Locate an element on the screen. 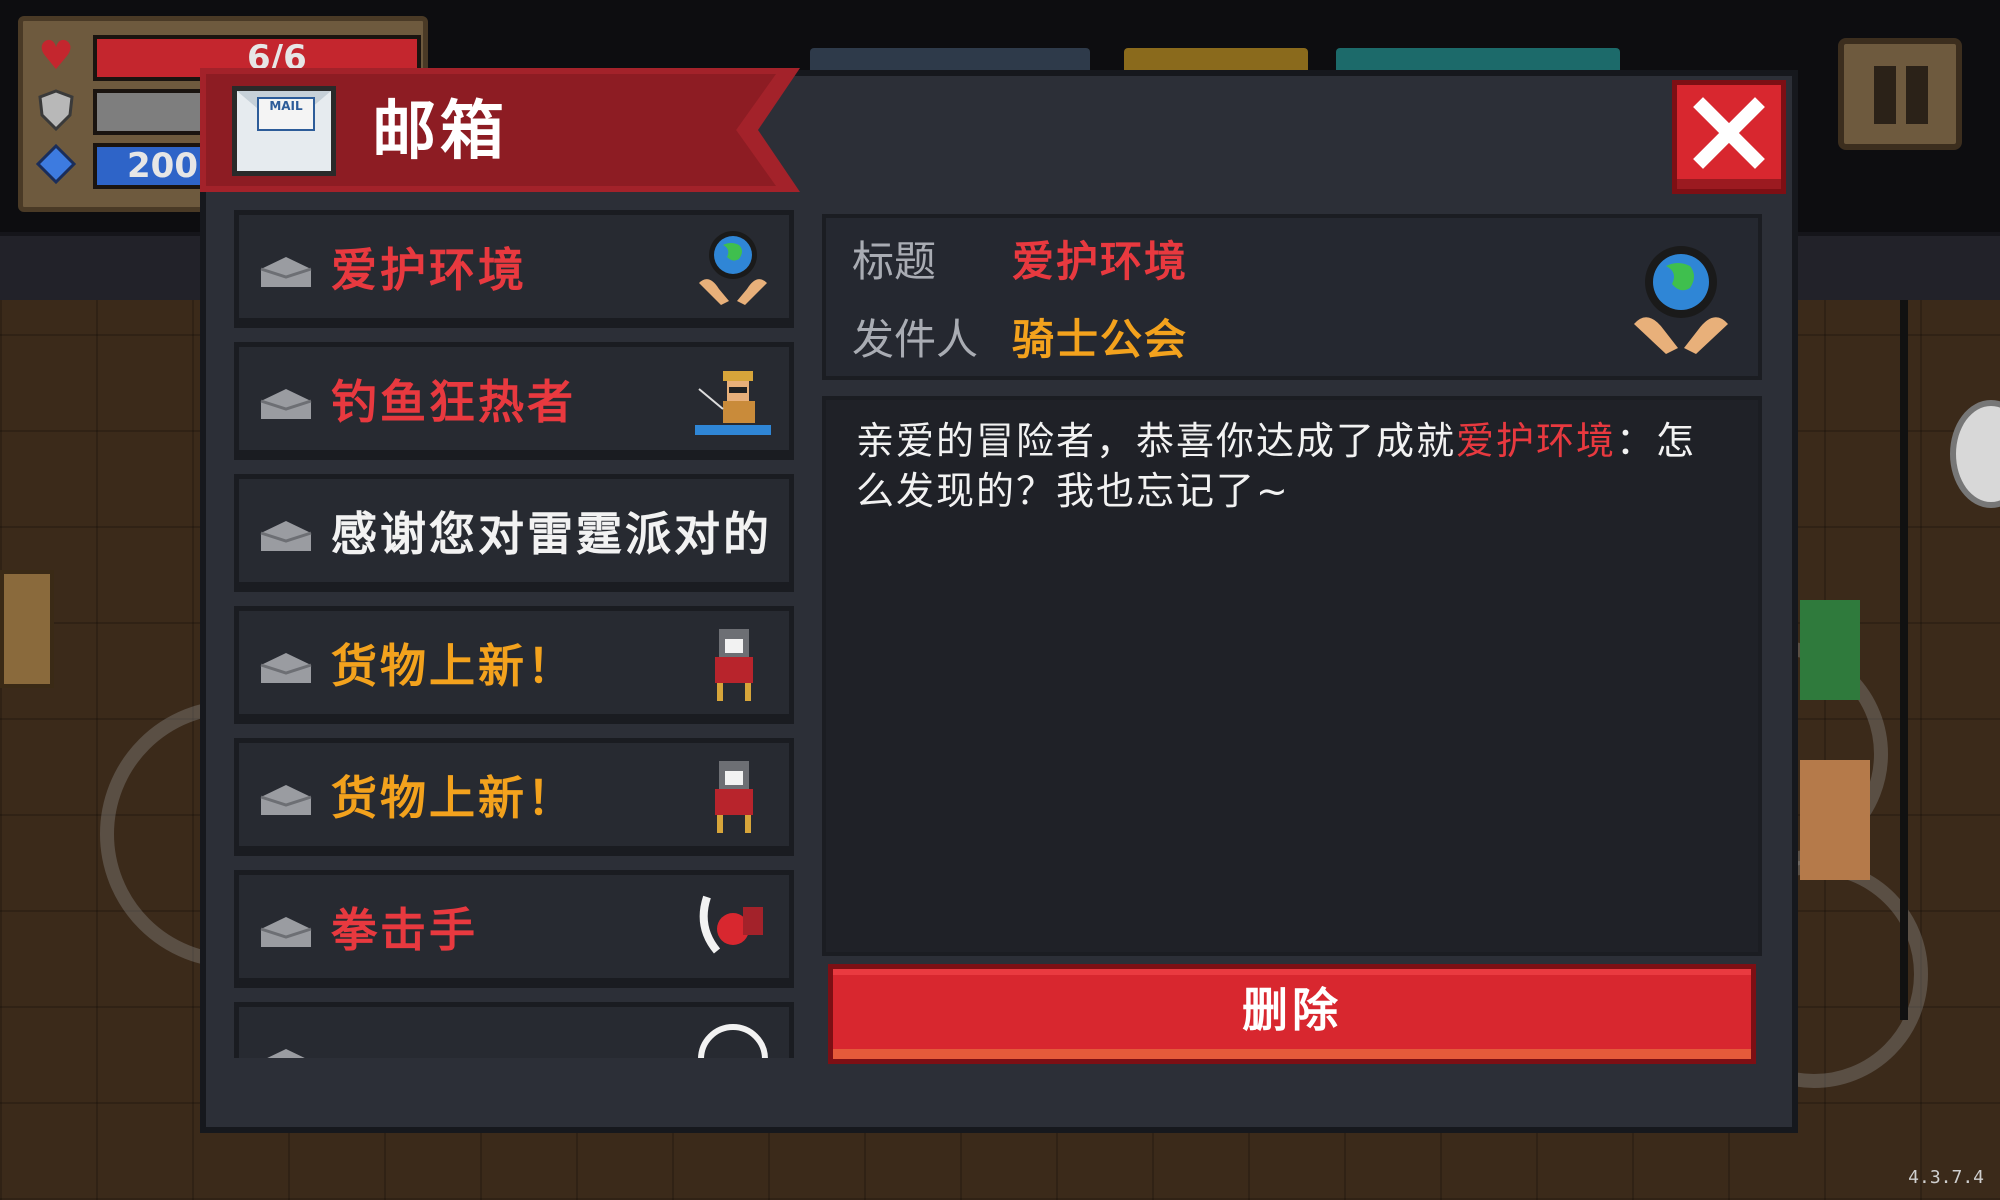 The image size is (2000, 1200). mail-detail-header: 标题 爱护环境 发件人 骑士公会 is located at coordinates (1292, 297).